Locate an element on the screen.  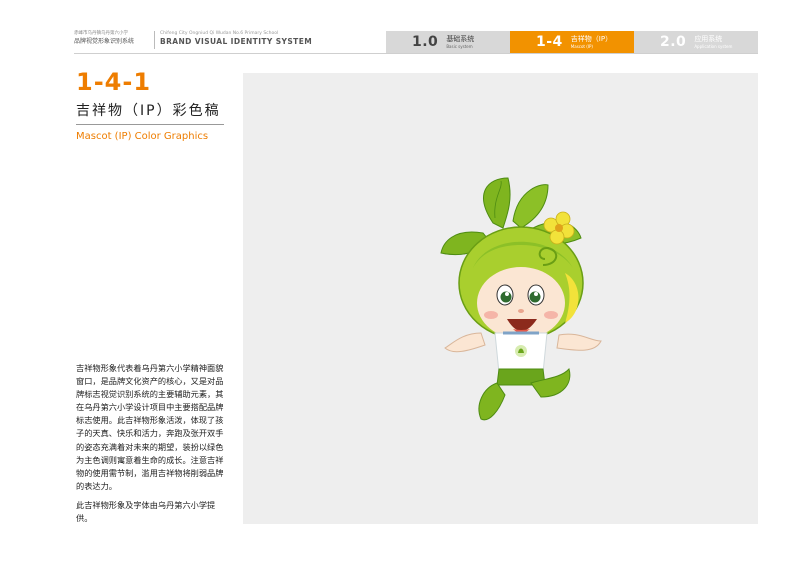
section-subtitle: Mascot (IP) Color Graphics is located at coordinates (142, 136).